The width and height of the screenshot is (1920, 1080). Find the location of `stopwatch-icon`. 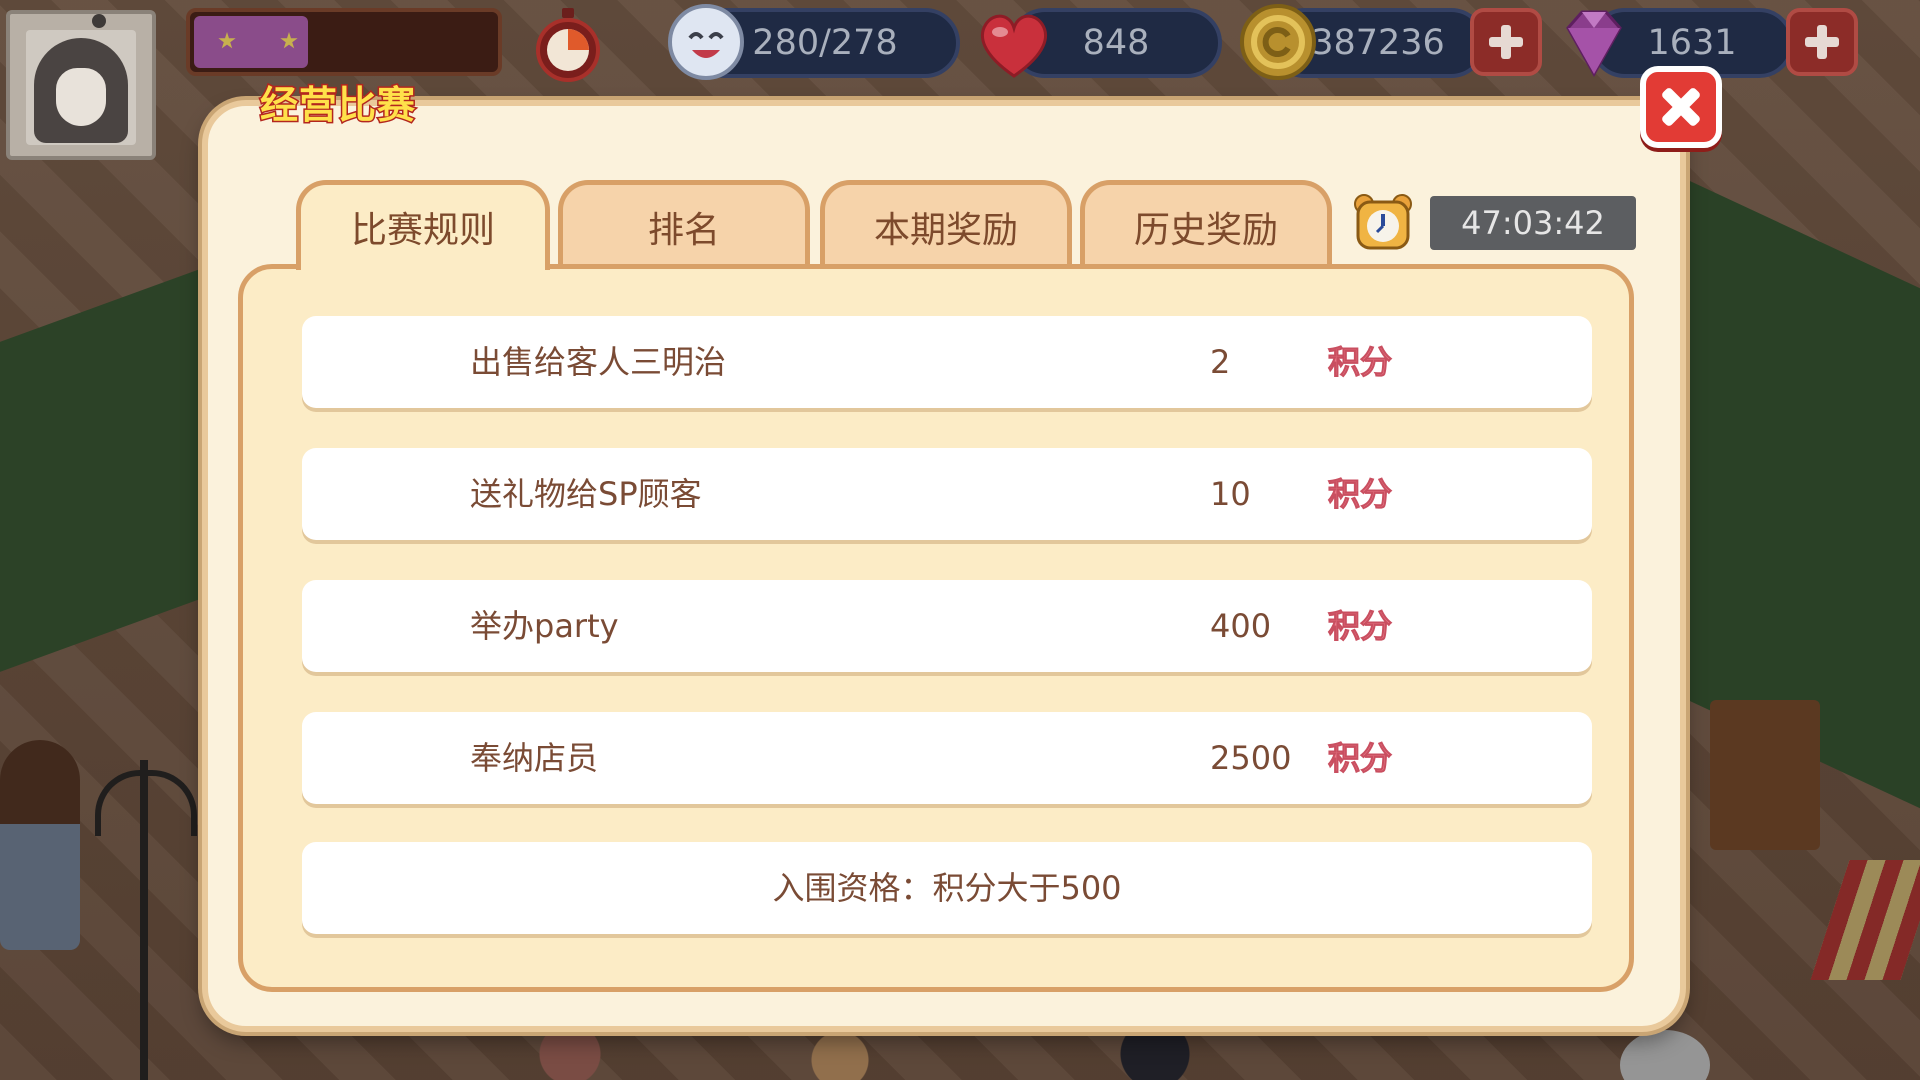

stopwatch-icon is located at coordinates (568, 45).